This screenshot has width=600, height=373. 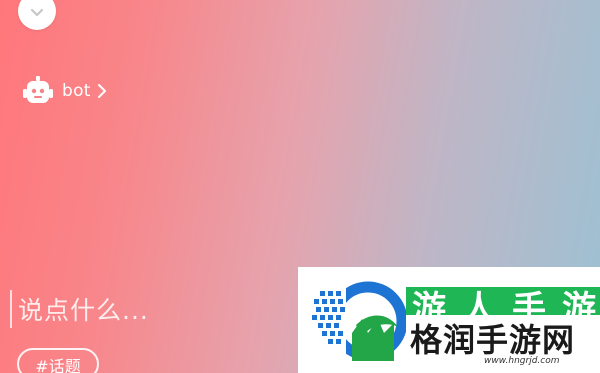 What do you see at coordinates (38, 89) in the screenshot?
I see `robot-icon` at bounding box center [38, 89].